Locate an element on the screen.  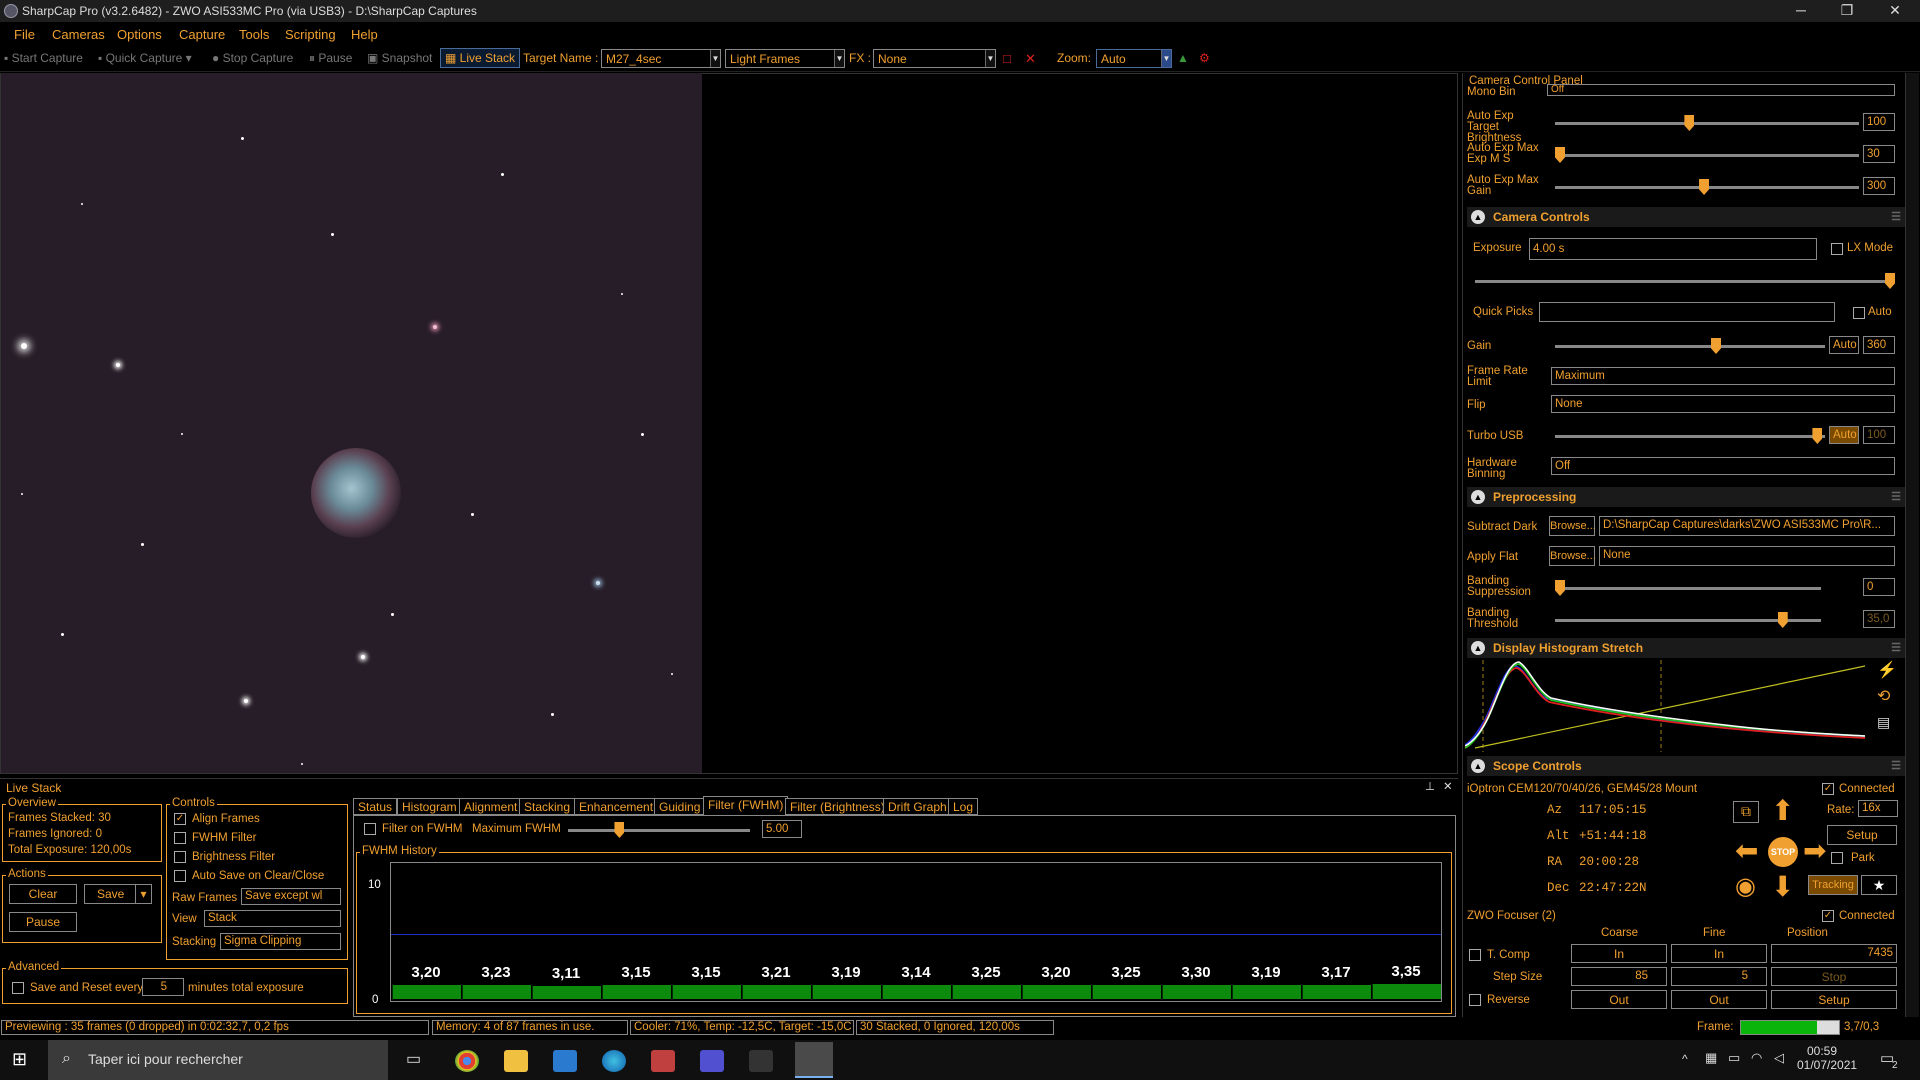
menu-scripting: Scripting is located at coordinates (310, 34).